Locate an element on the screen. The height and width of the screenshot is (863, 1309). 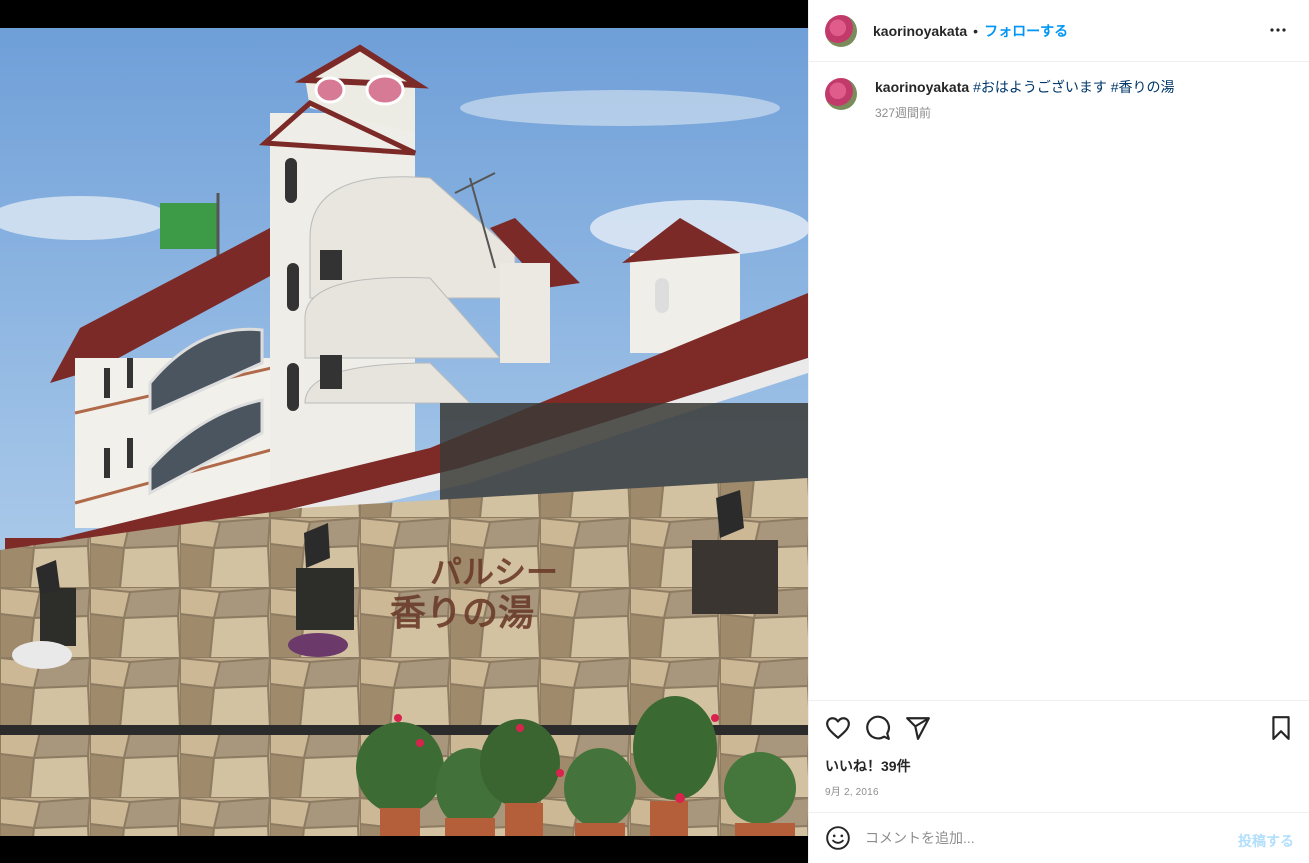
caption: kaorinoyakata #おはようございます #香りの湯 327週間前 is located at coordinates (1000, 100).